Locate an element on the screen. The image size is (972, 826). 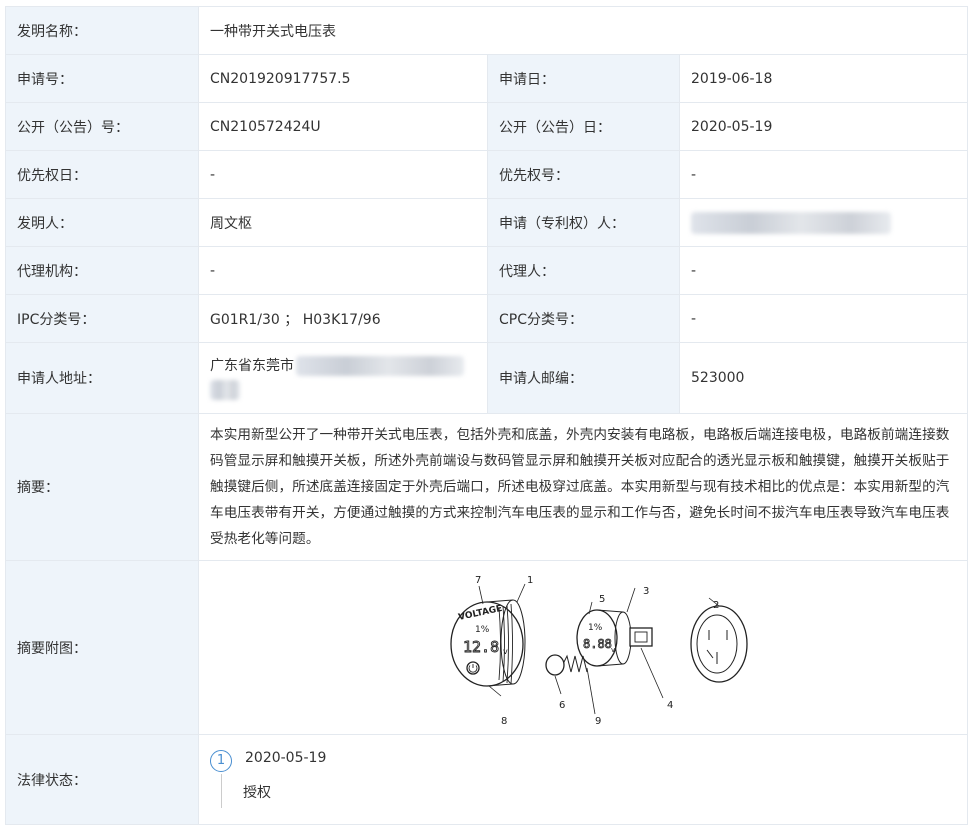
meter-back-cover is located at coordinates (719, 643).